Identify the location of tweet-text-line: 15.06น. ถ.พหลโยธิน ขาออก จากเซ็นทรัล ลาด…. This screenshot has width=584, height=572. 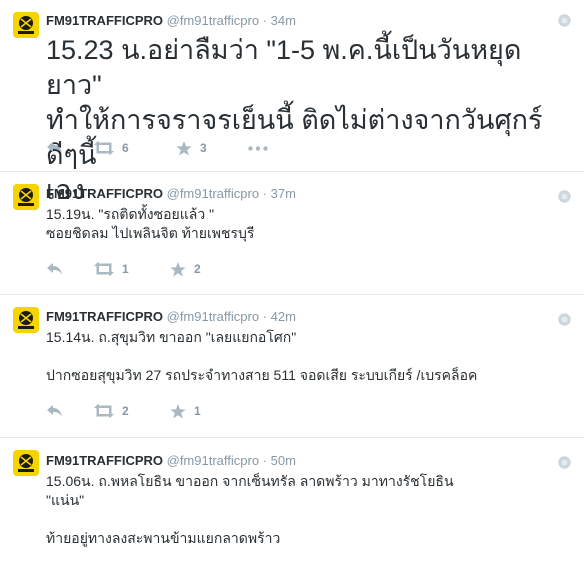
(250, 481).